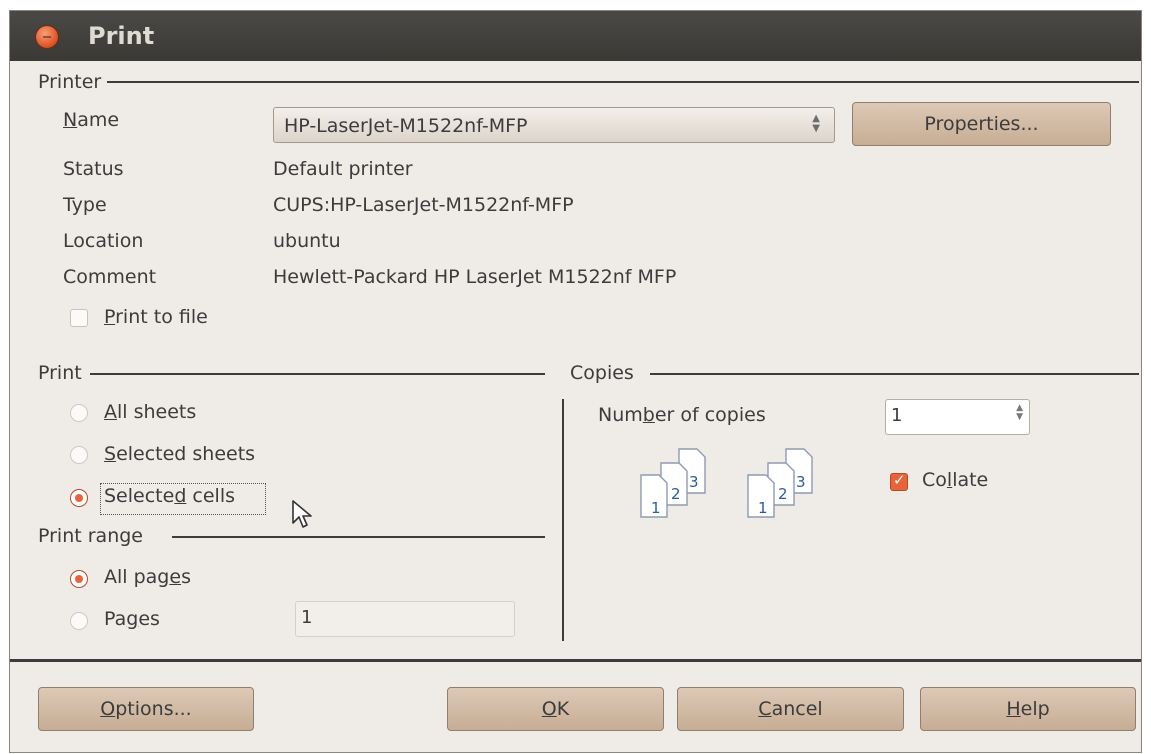 The height and width of the screenshot is (754, 1151). I want to click on print-frame-line, so click(317, 374).